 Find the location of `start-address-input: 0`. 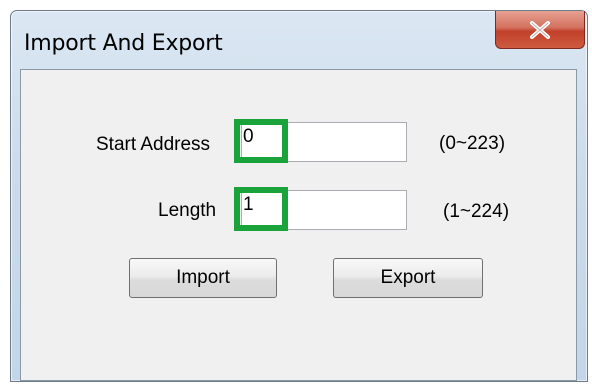

start-address-input: 0 is located at coordinates (320, 141).